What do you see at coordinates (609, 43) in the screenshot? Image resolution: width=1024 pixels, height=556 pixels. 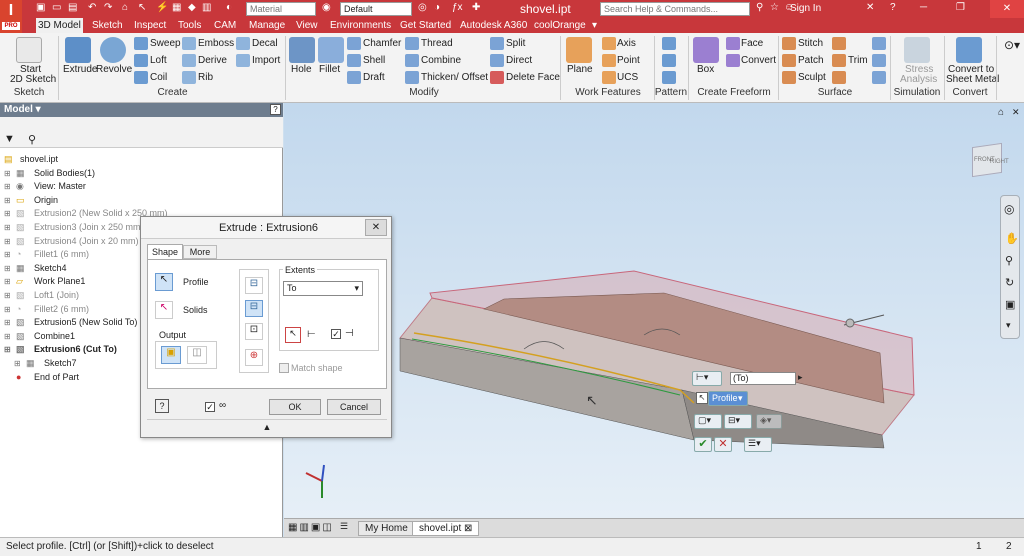 I see `axis-icon` at bounding box center [609, 43].